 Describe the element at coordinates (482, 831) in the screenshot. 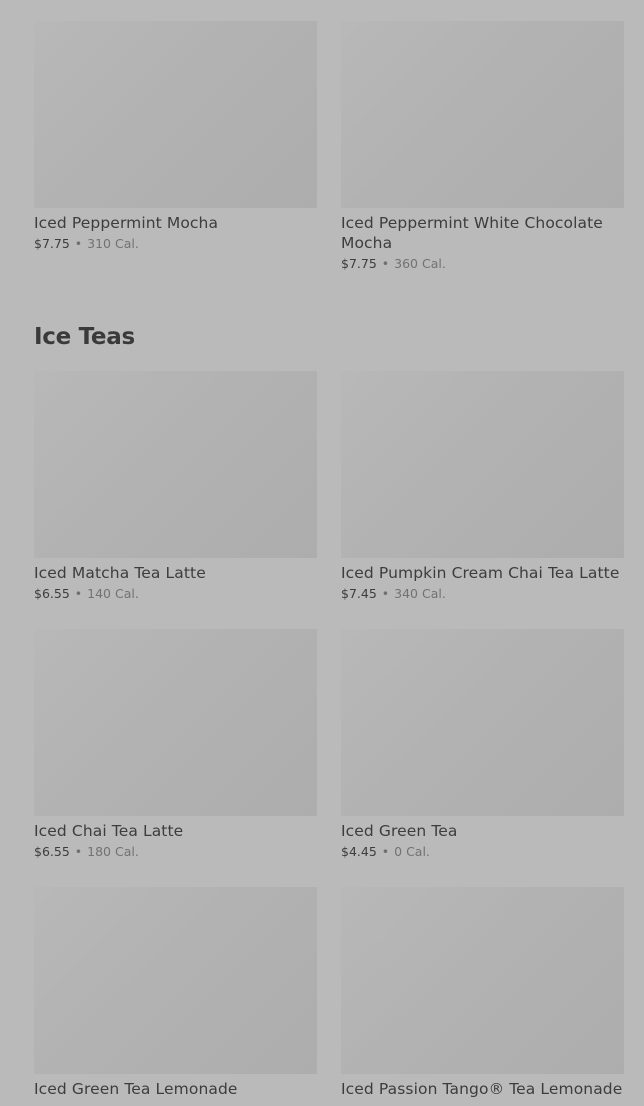

I see `product-name: Iced Green Tea` at that location.